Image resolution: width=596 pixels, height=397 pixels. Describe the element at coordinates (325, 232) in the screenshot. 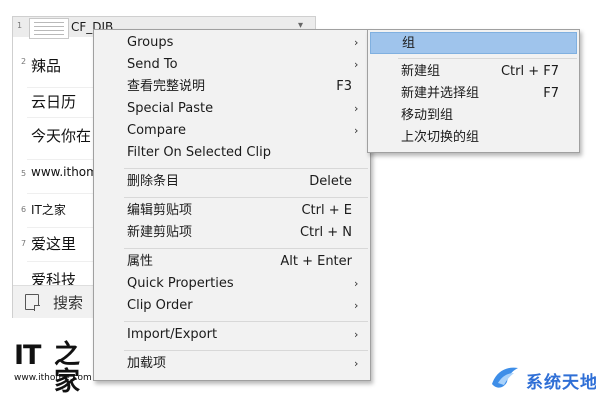

I see `shortcut-label: Ctrl + N` at that location.